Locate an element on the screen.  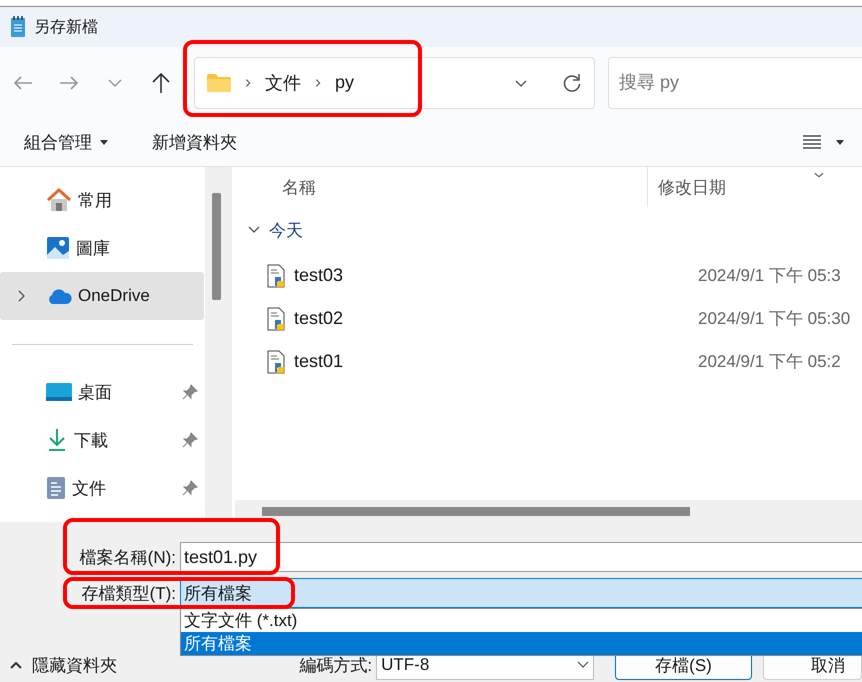
breadcrumb-item: 文件 is located at coordinates (283, 82).